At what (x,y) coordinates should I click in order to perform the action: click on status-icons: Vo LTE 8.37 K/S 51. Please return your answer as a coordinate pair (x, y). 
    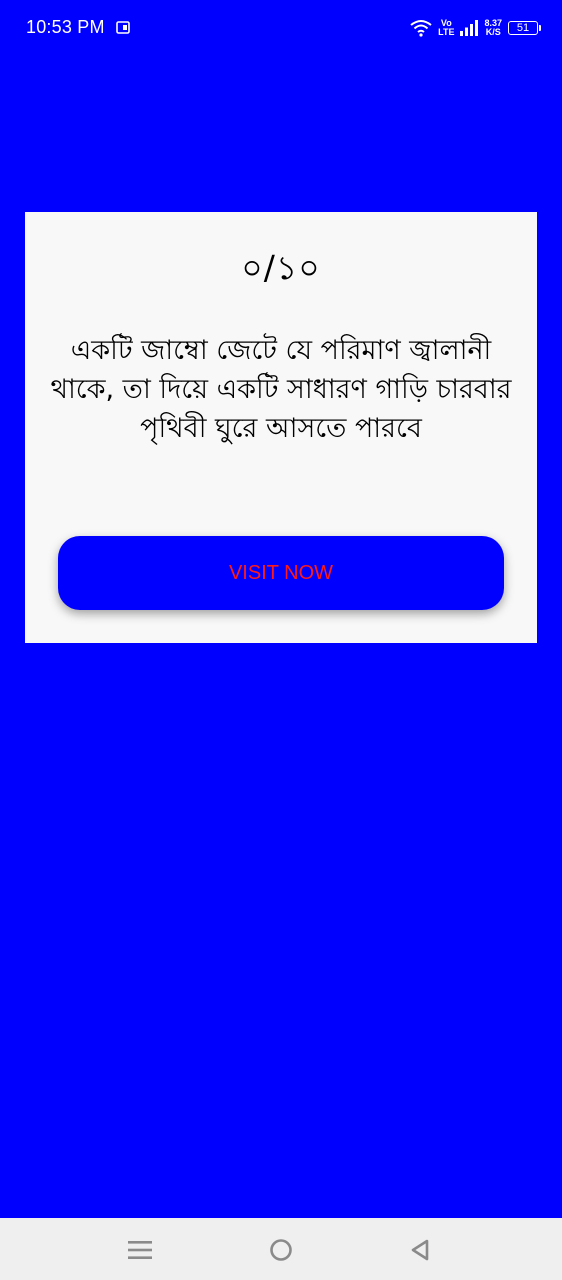
    Looking at the image, I should click on (475, 28).